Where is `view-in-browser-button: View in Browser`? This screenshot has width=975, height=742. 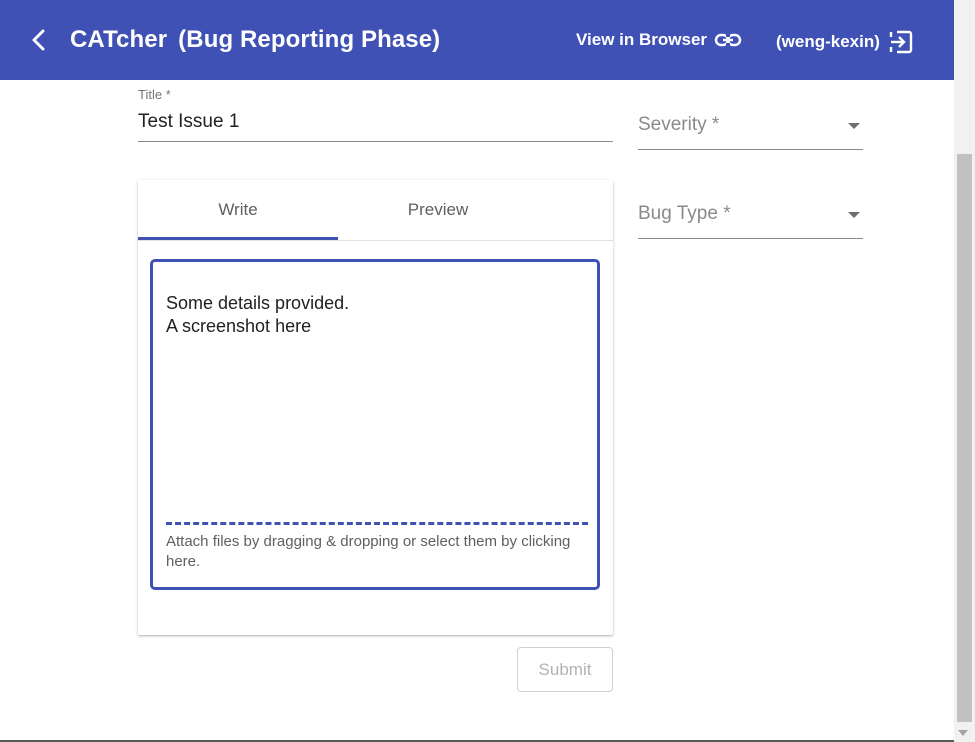 view-in-browser-button: View in Browser is located at coordinates (659, 40).